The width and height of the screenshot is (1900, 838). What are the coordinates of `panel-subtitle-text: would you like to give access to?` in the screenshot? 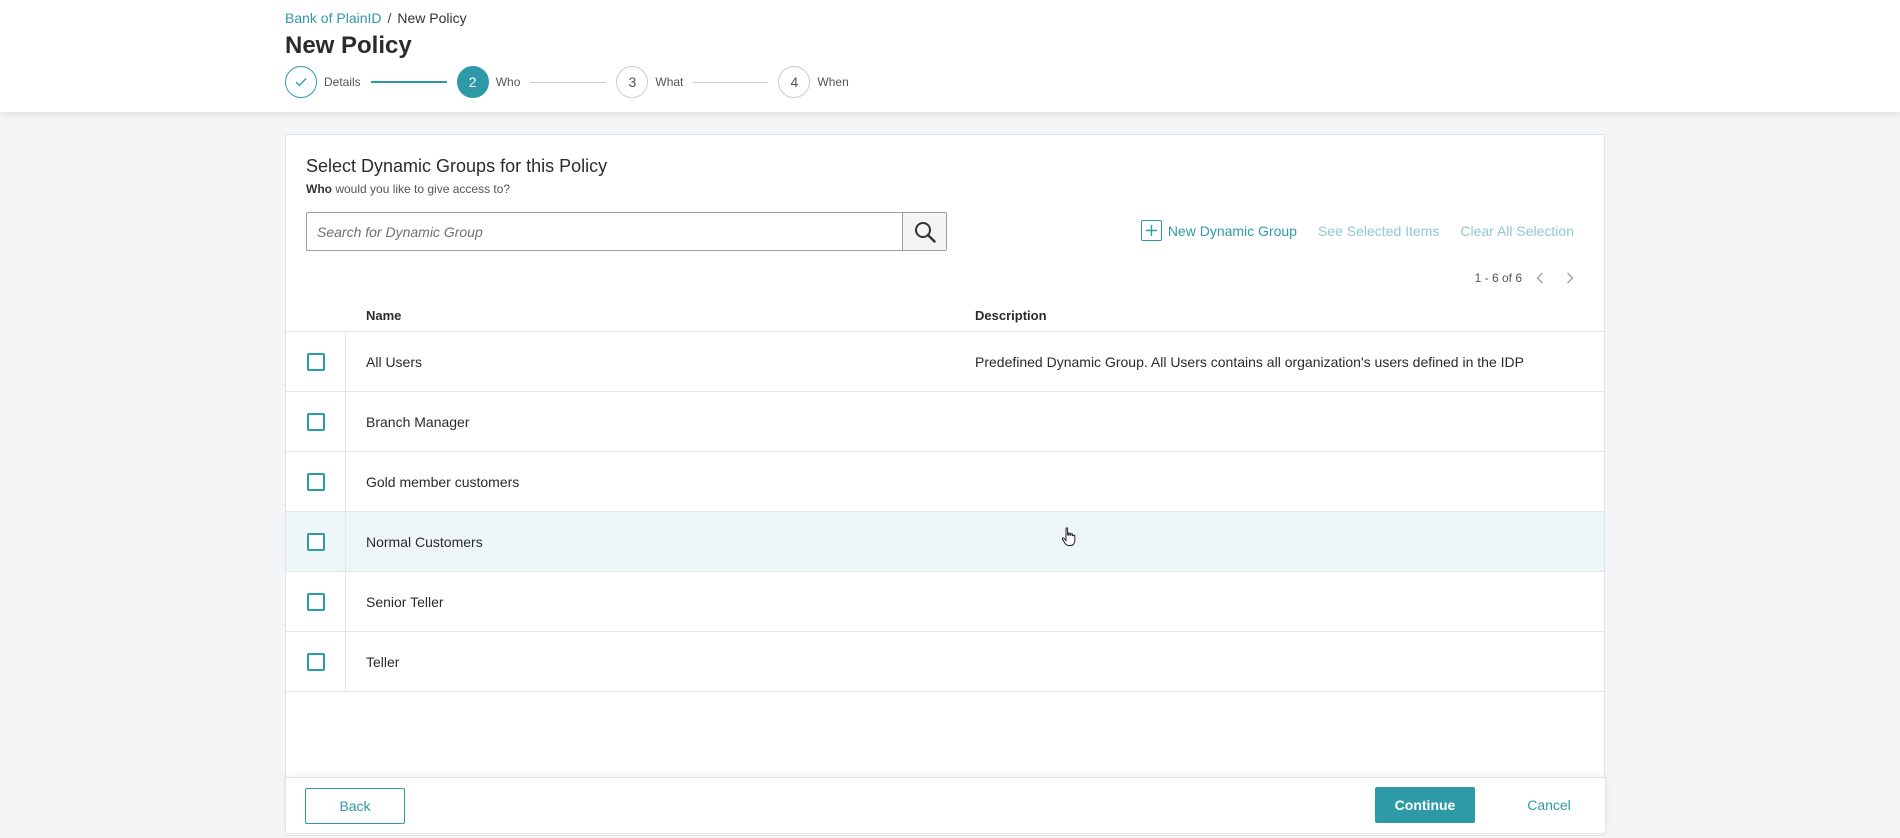 It's located at (421, 189).